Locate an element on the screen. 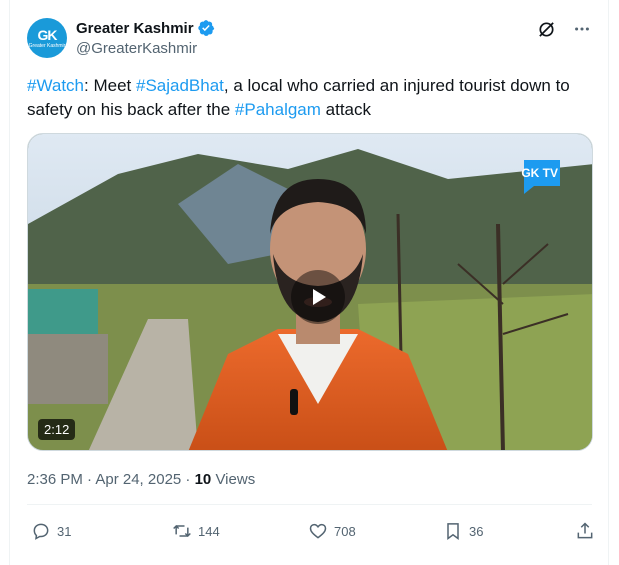 This screenshot has height=565, width=619. bookmark-button: 36 is located at coordinates (463, 531).